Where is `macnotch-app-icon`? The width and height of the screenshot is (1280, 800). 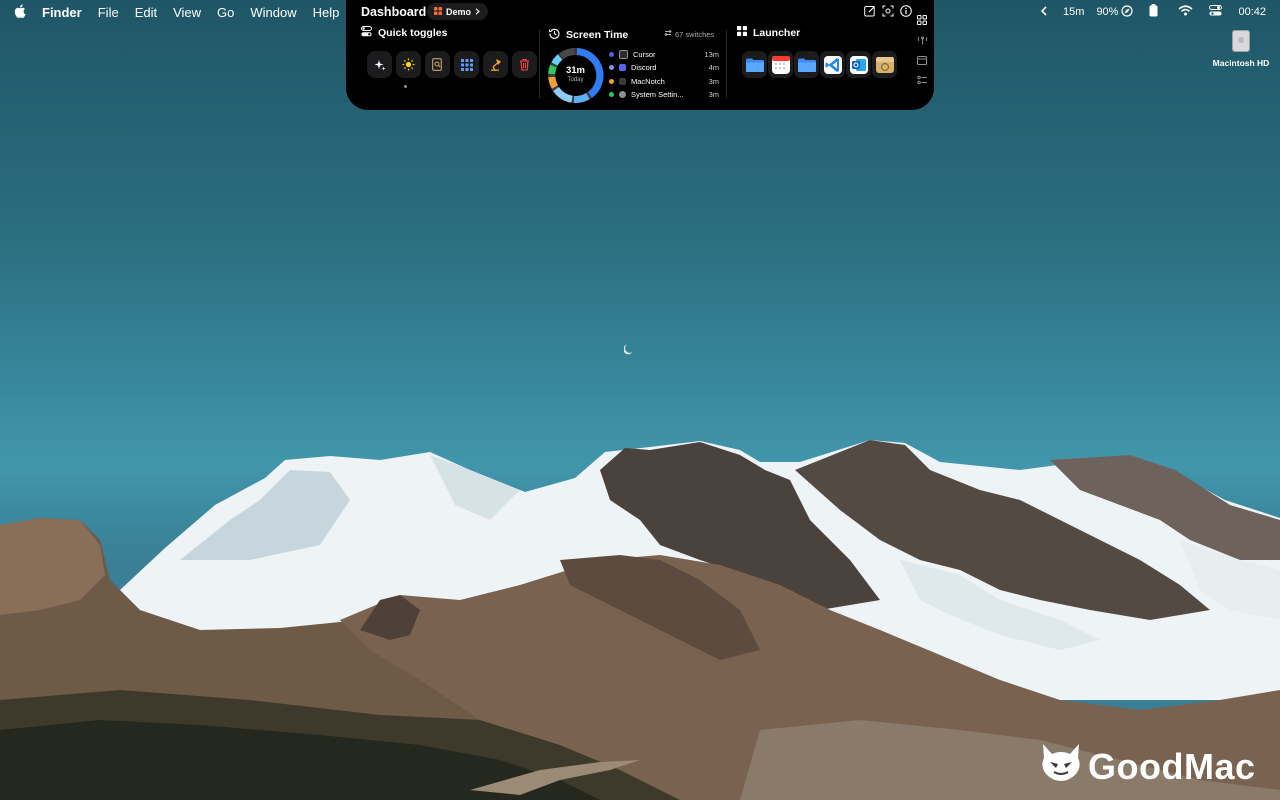 macnotch-app-icon is located at coordinates (622, 81).